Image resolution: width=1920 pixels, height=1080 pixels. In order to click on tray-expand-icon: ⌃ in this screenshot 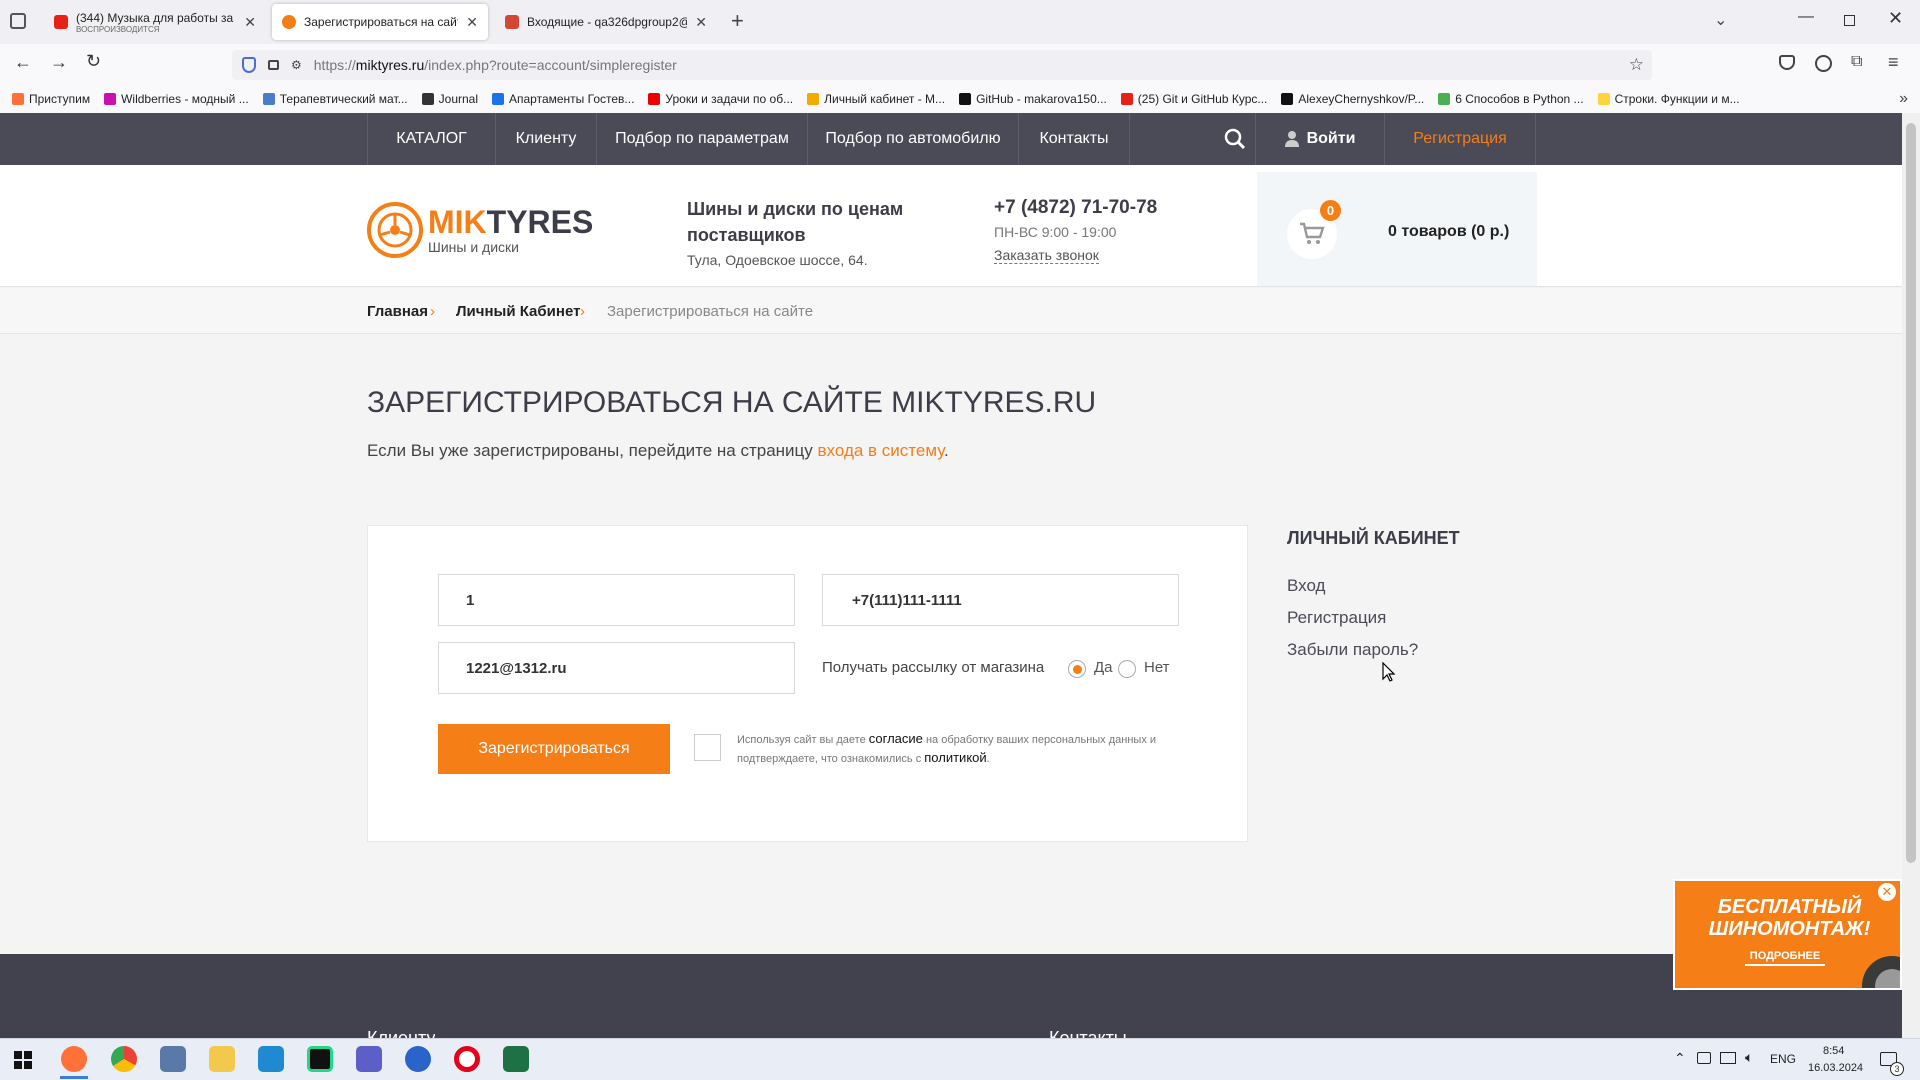, I will do `click(1680, 1058)`.